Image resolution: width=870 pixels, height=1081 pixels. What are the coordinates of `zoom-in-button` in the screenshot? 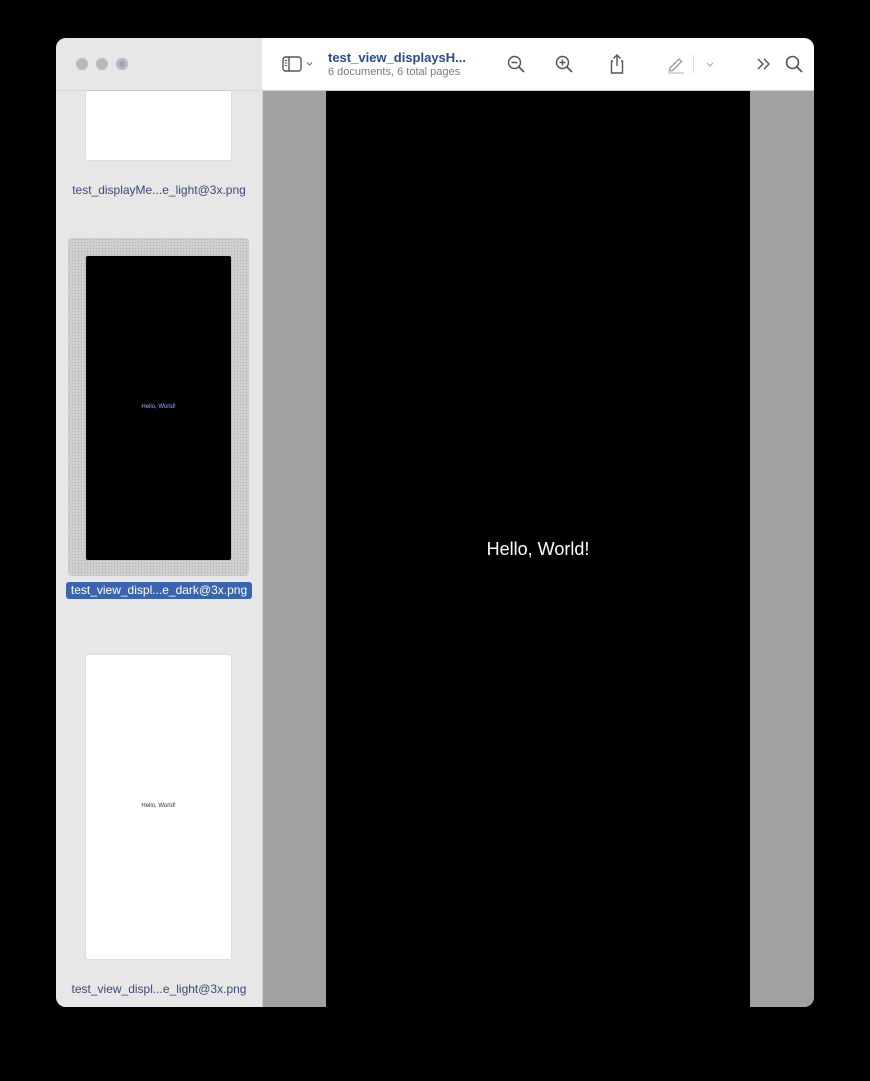 It's located at (564, 64).